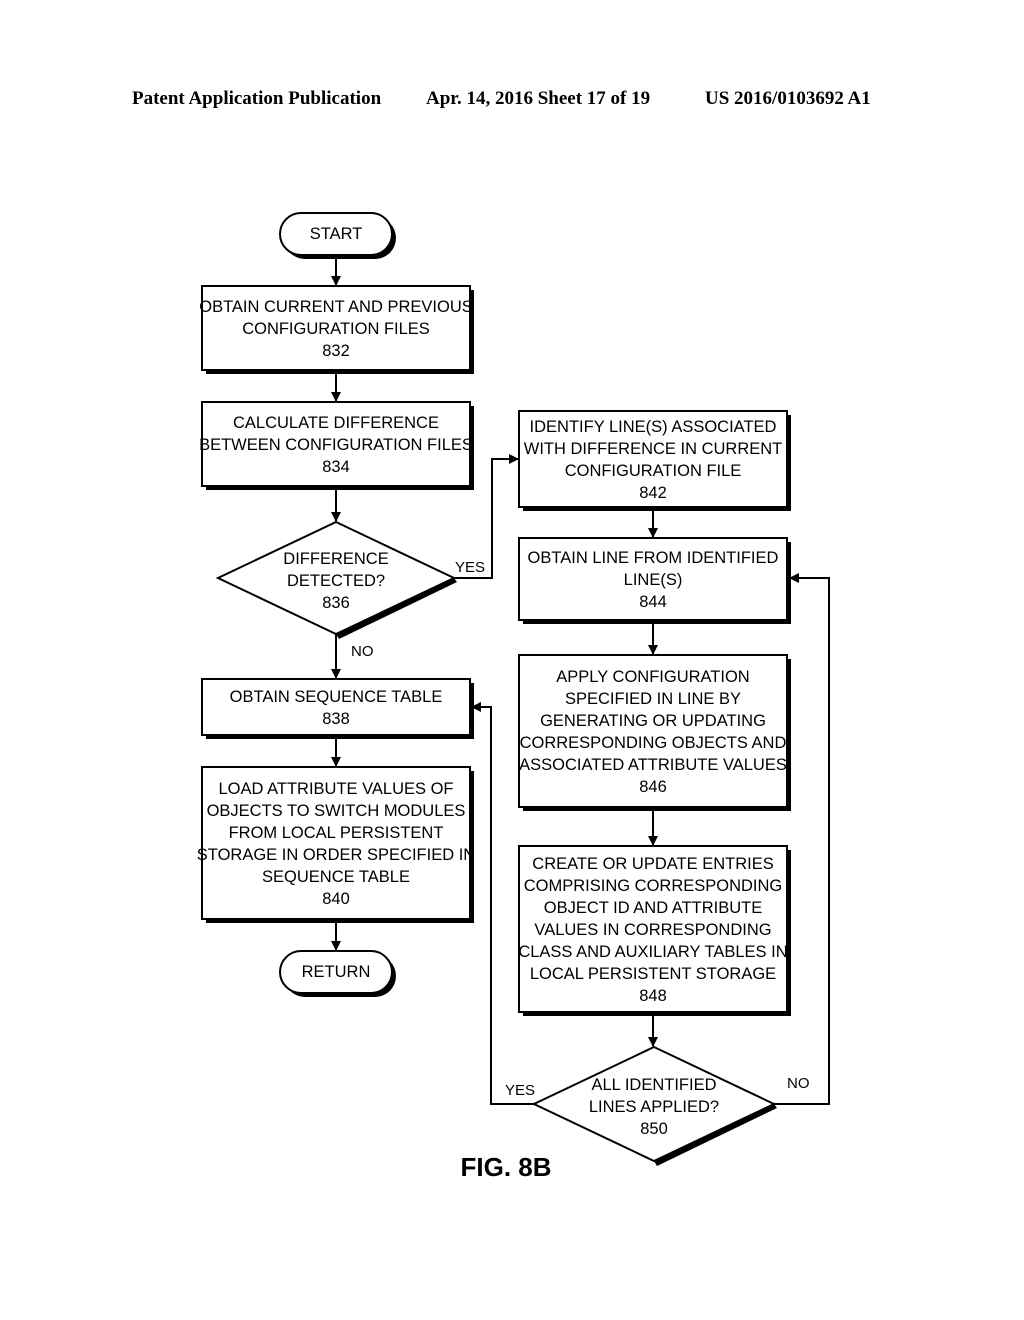 The width and height of the screenshot is (1024, 1320). Describe the element at coordinates (505, 1167) in the screenshot. I see `figure-label: FIG. 8B` at that location.